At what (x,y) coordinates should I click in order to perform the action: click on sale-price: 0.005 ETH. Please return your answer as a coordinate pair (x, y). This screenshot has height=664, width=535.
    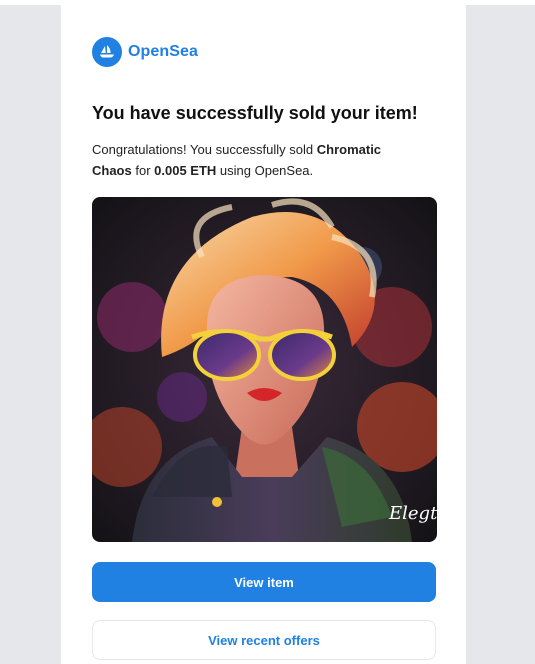
    Looking at the image, I should click on (185, 170).